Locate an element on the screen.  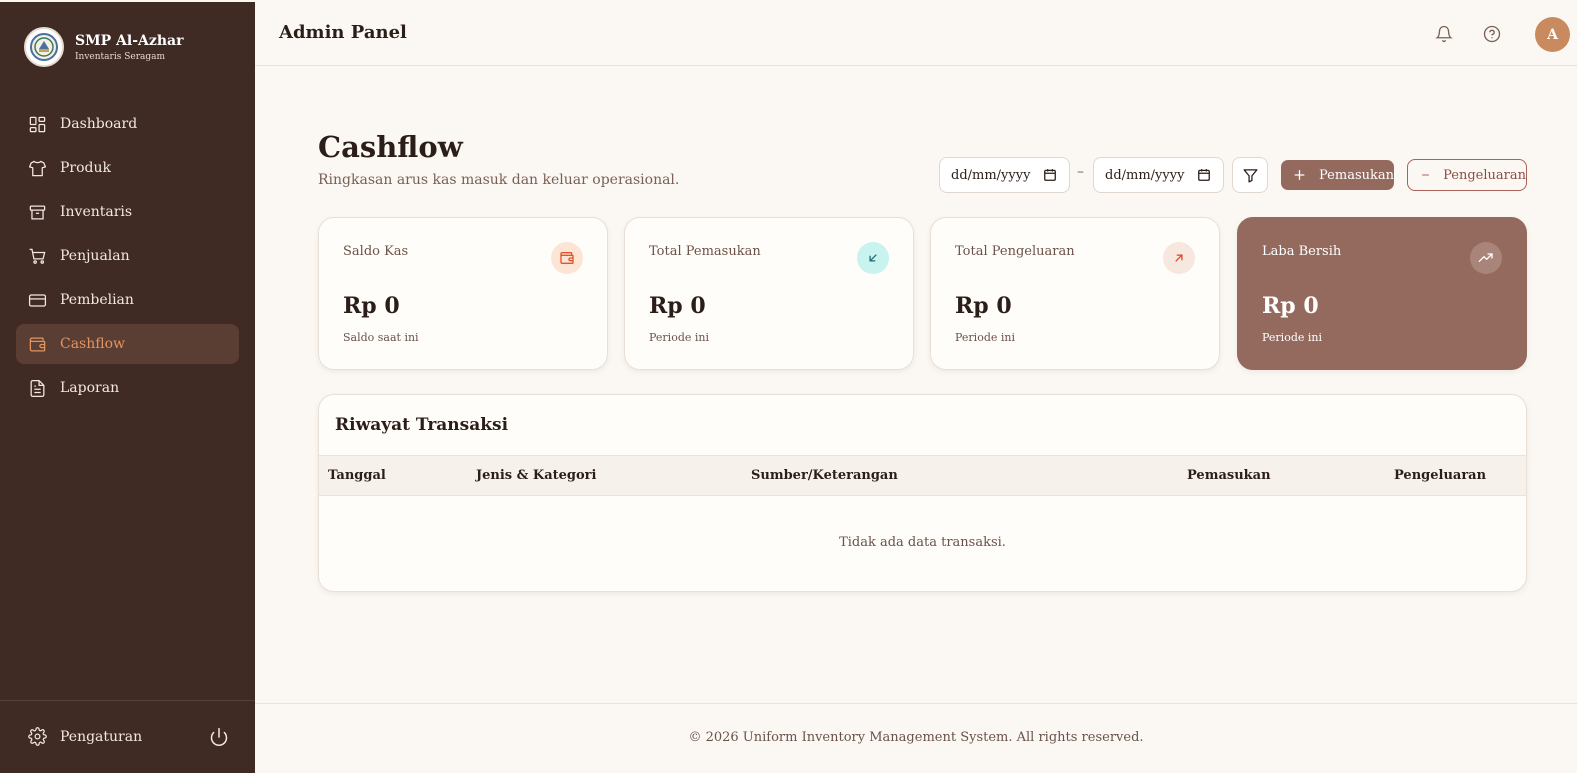
add-income-button: Pemasukan is located at coordinates (1337, 175).